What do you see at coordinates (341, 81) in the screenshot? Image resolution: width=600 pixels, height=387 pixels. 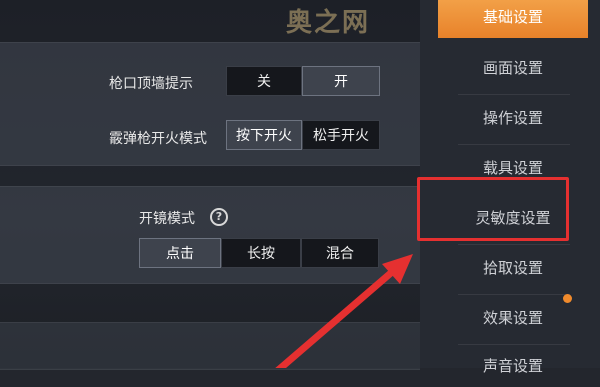 I see `muzzle-wall-hint-on-button: 开` at bounding box center [341, 81].